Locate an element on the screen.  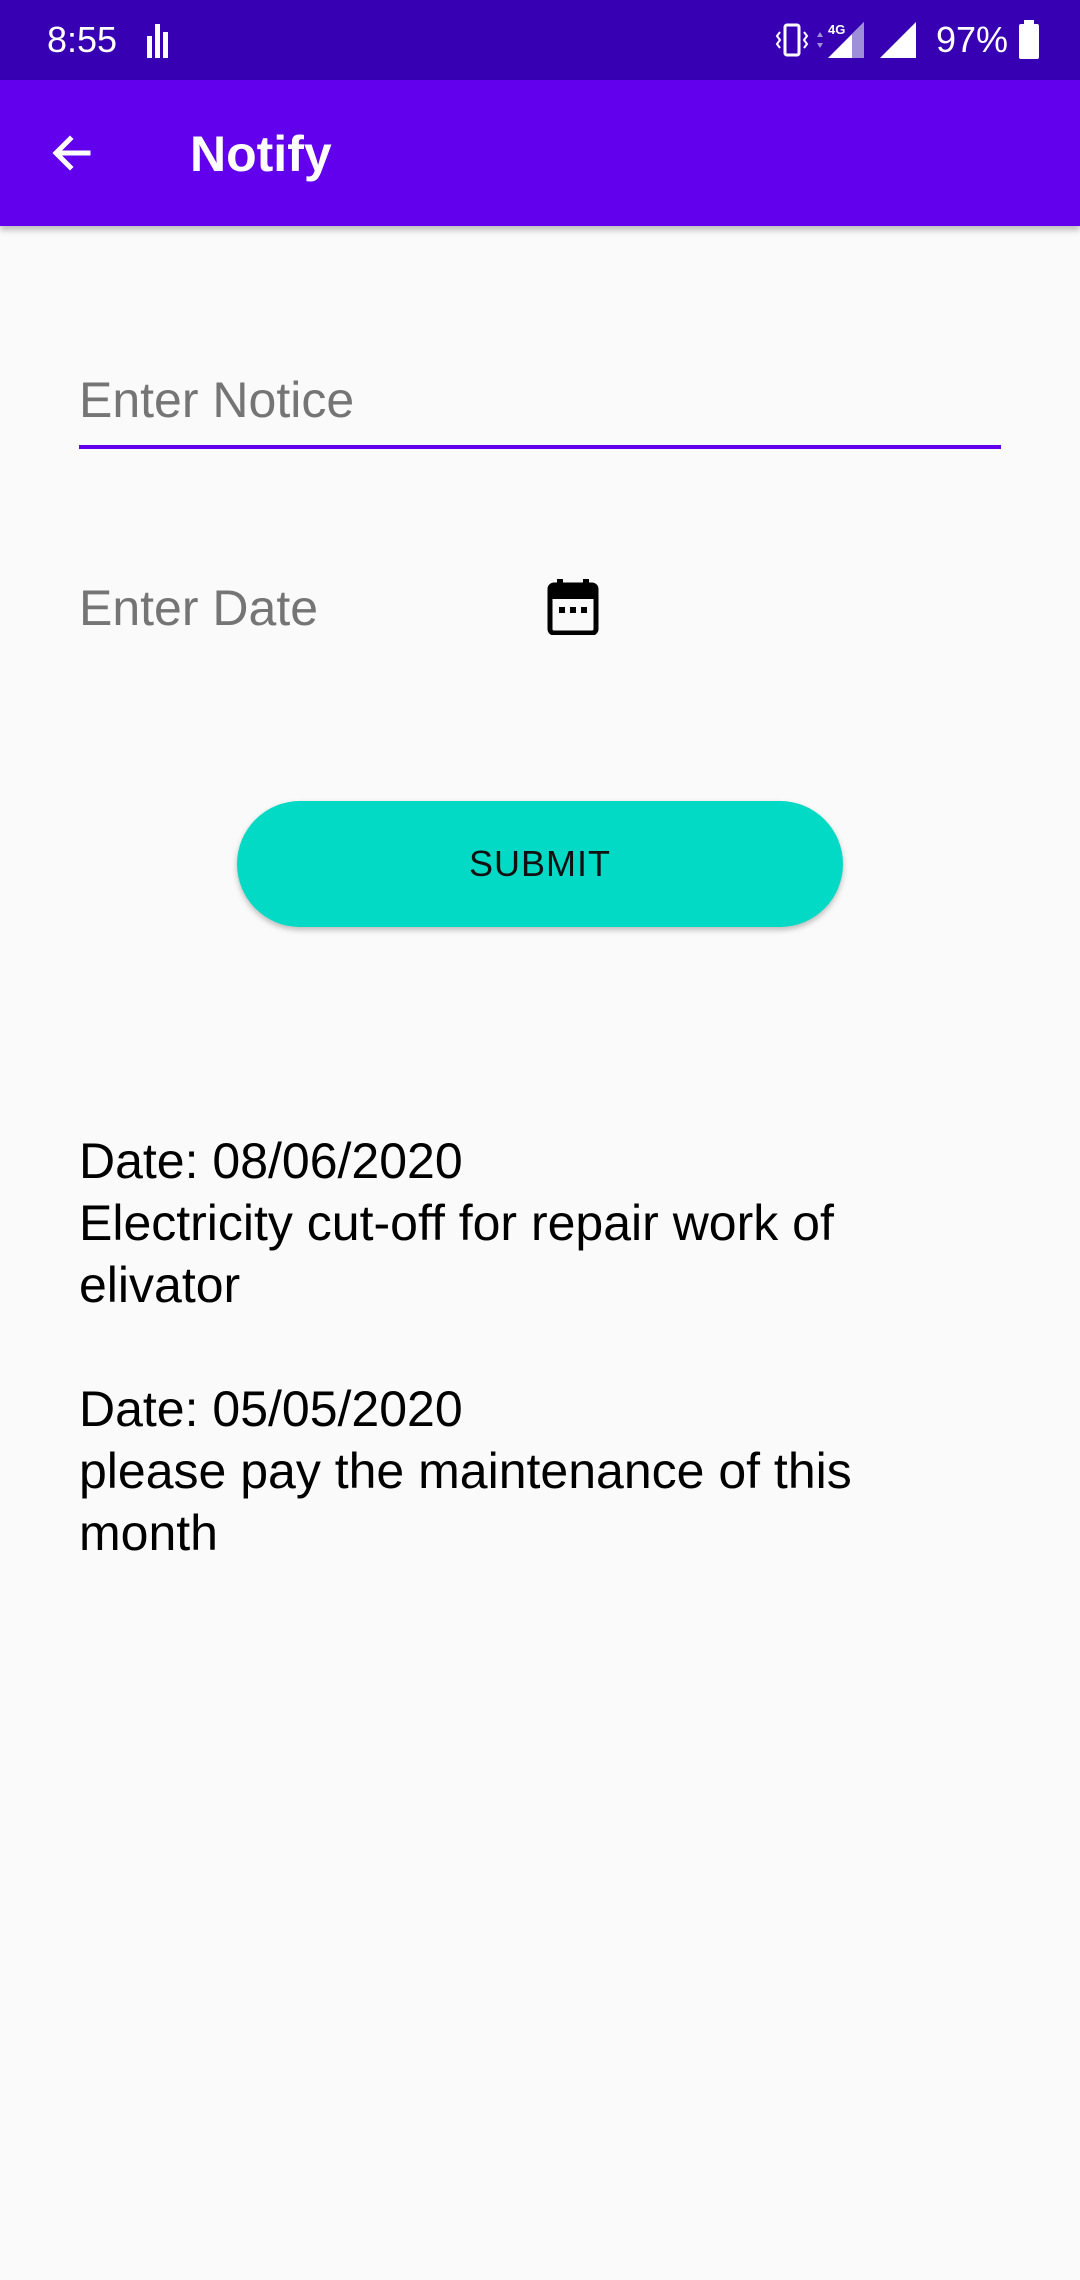
status-bar: 8:55 4G 97% is located at coordinates (540, 40).